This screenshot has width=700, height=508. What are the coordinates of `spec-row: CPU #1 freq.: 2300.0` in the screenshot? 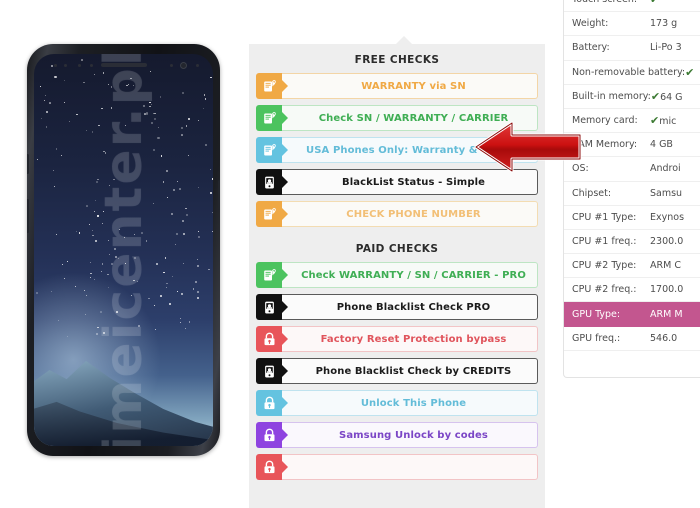 It's located at (632, 242).